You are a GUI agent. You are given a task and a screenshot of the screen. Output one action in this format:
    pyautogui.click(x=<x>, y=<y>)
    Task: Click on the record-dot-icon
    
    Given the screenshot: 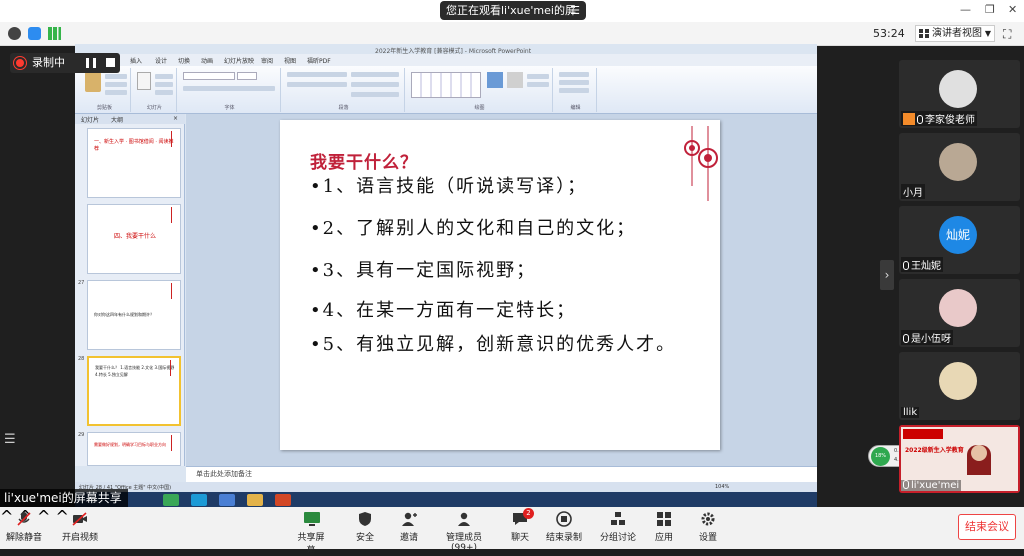 What is the action you would take?
    pyautogui.click(x=20, y=63)
    